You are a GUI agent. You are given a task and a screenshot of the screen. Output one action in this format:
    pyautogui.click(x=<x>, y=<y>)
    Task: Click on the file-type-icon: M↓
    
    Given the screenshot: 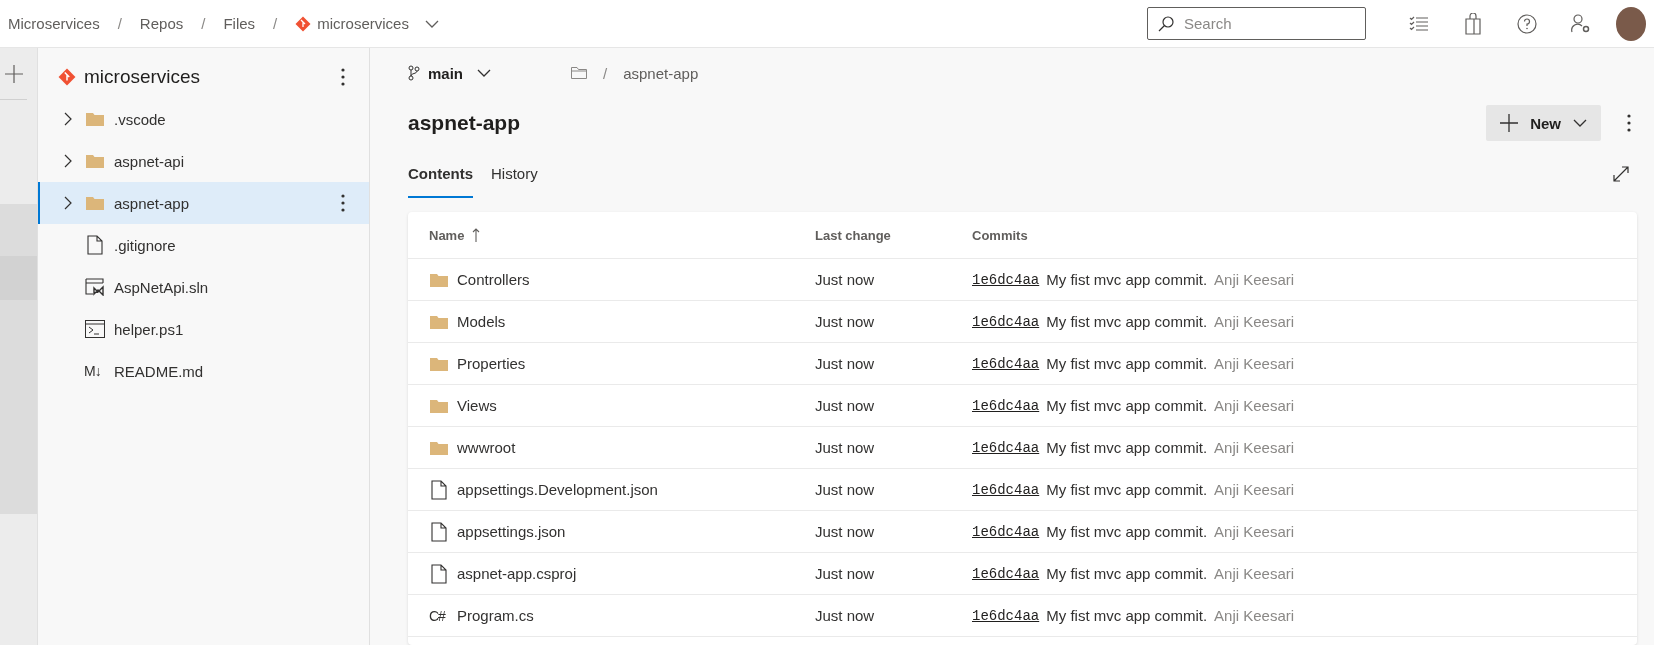 What is the action you would take?
    pyautogui.click(x=95, y=371)
    